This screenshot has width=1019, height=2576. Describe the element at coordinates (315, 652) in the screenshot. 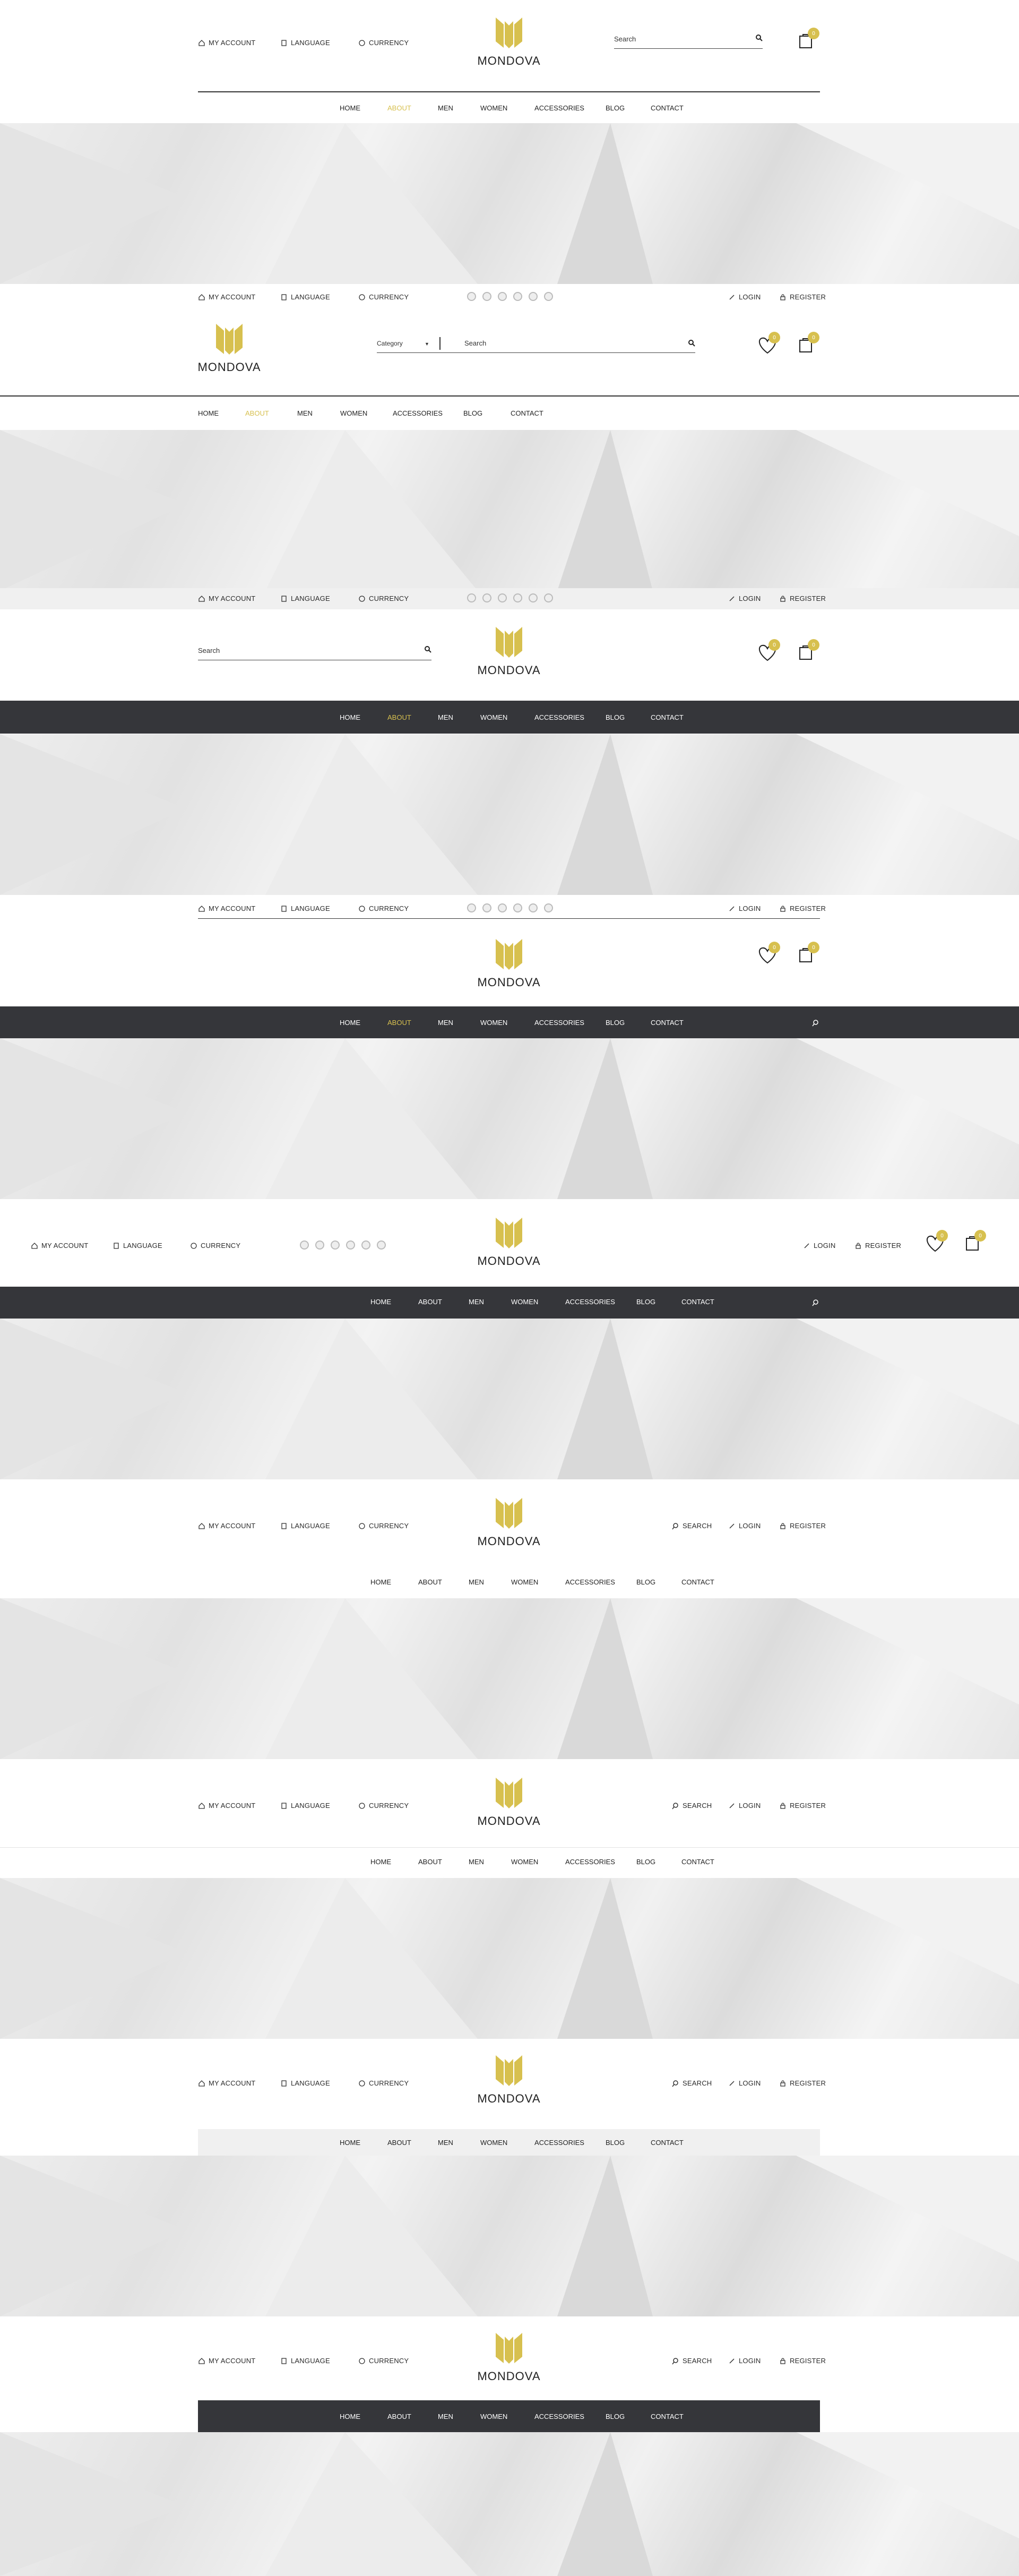

I see `search-input: Search` at that location.